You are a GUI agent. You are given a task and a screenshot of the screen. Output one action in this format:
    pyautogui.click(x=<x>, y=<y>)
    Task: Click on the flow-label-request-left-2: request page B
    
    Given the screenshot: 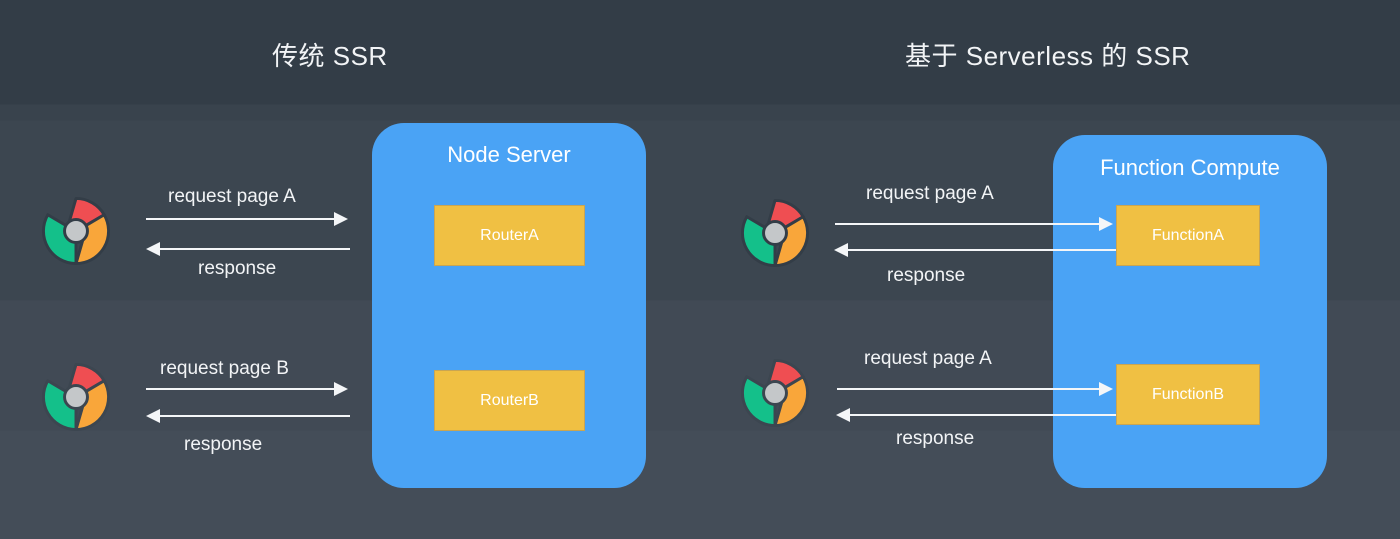 What is the action you would take?
    pyautogui.click(x=224, y=368)
    